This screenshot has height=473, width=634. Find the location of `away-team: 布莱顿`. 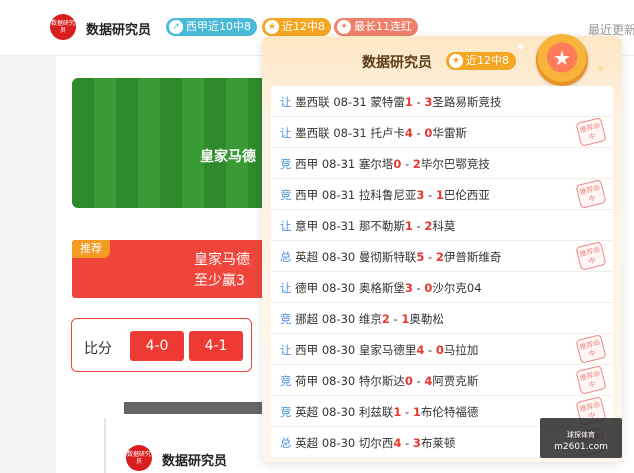

away-team: 布莱顿 is located at coordinates (438, 443).